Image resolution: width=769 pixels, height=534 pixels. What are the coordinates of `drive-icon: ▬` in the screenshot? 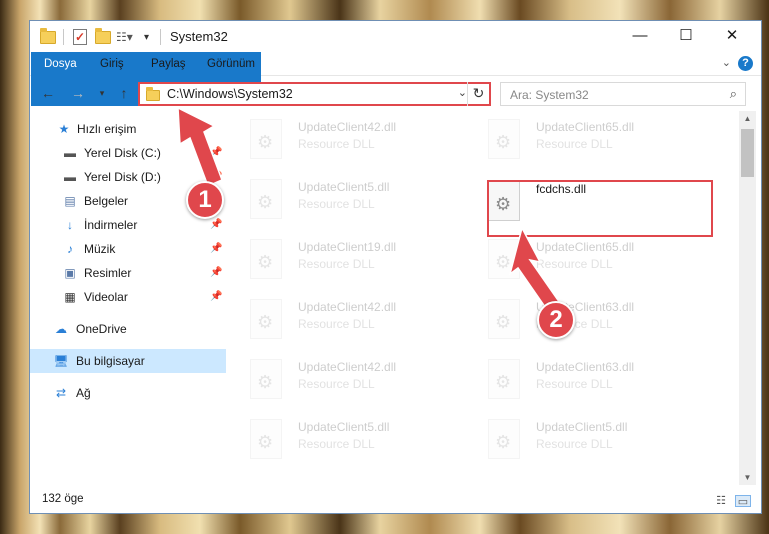 It's located at (70, 177).